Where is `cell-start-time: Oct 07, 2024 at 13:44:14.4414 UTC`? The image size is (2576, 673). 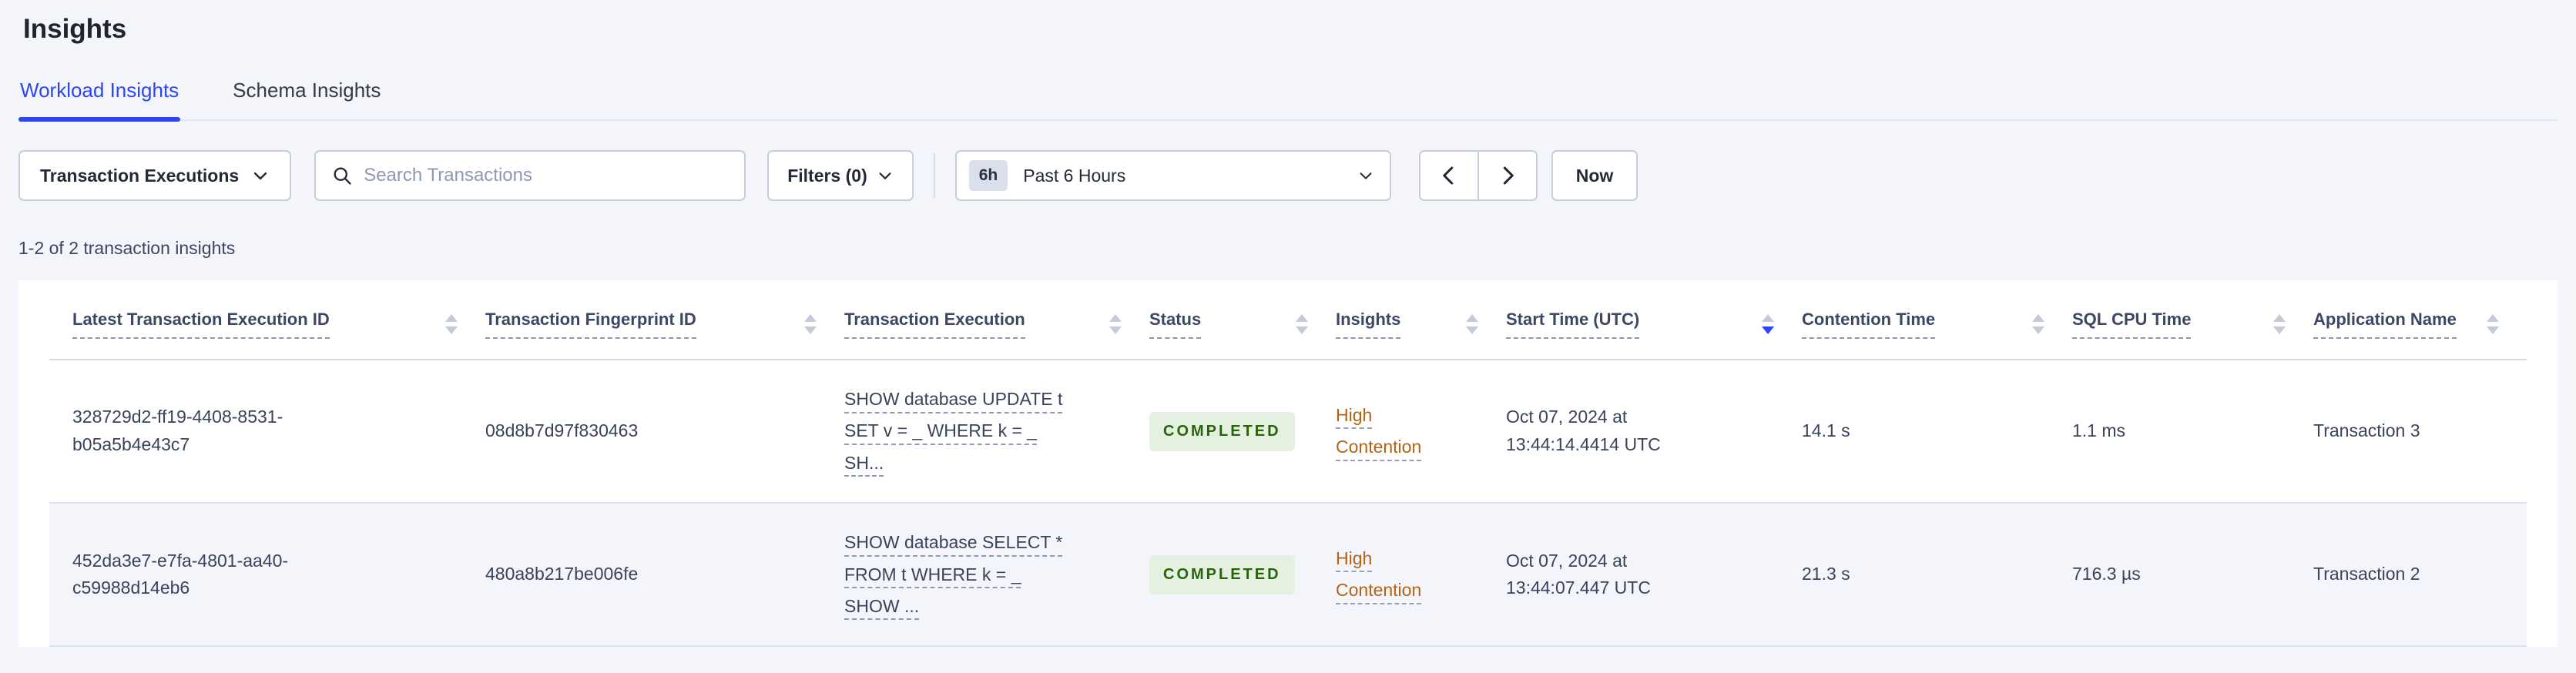
cell-start-time: Oct 07, 2024 at 13:44:14.4414 UTC is located at coordinates (1654, 432).